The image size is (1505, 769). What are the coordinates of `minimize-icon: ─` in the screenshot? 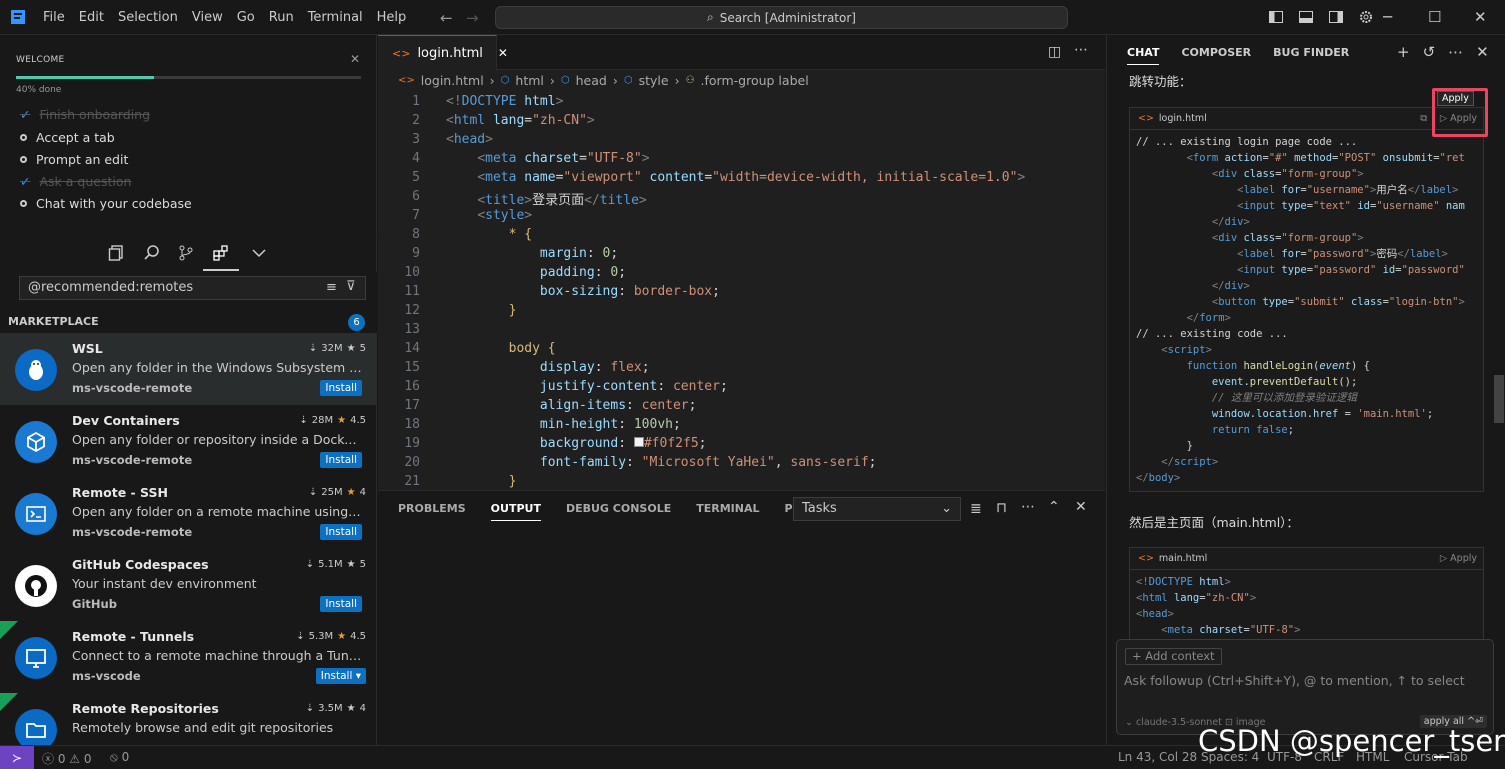 It's located at (1387, 17).